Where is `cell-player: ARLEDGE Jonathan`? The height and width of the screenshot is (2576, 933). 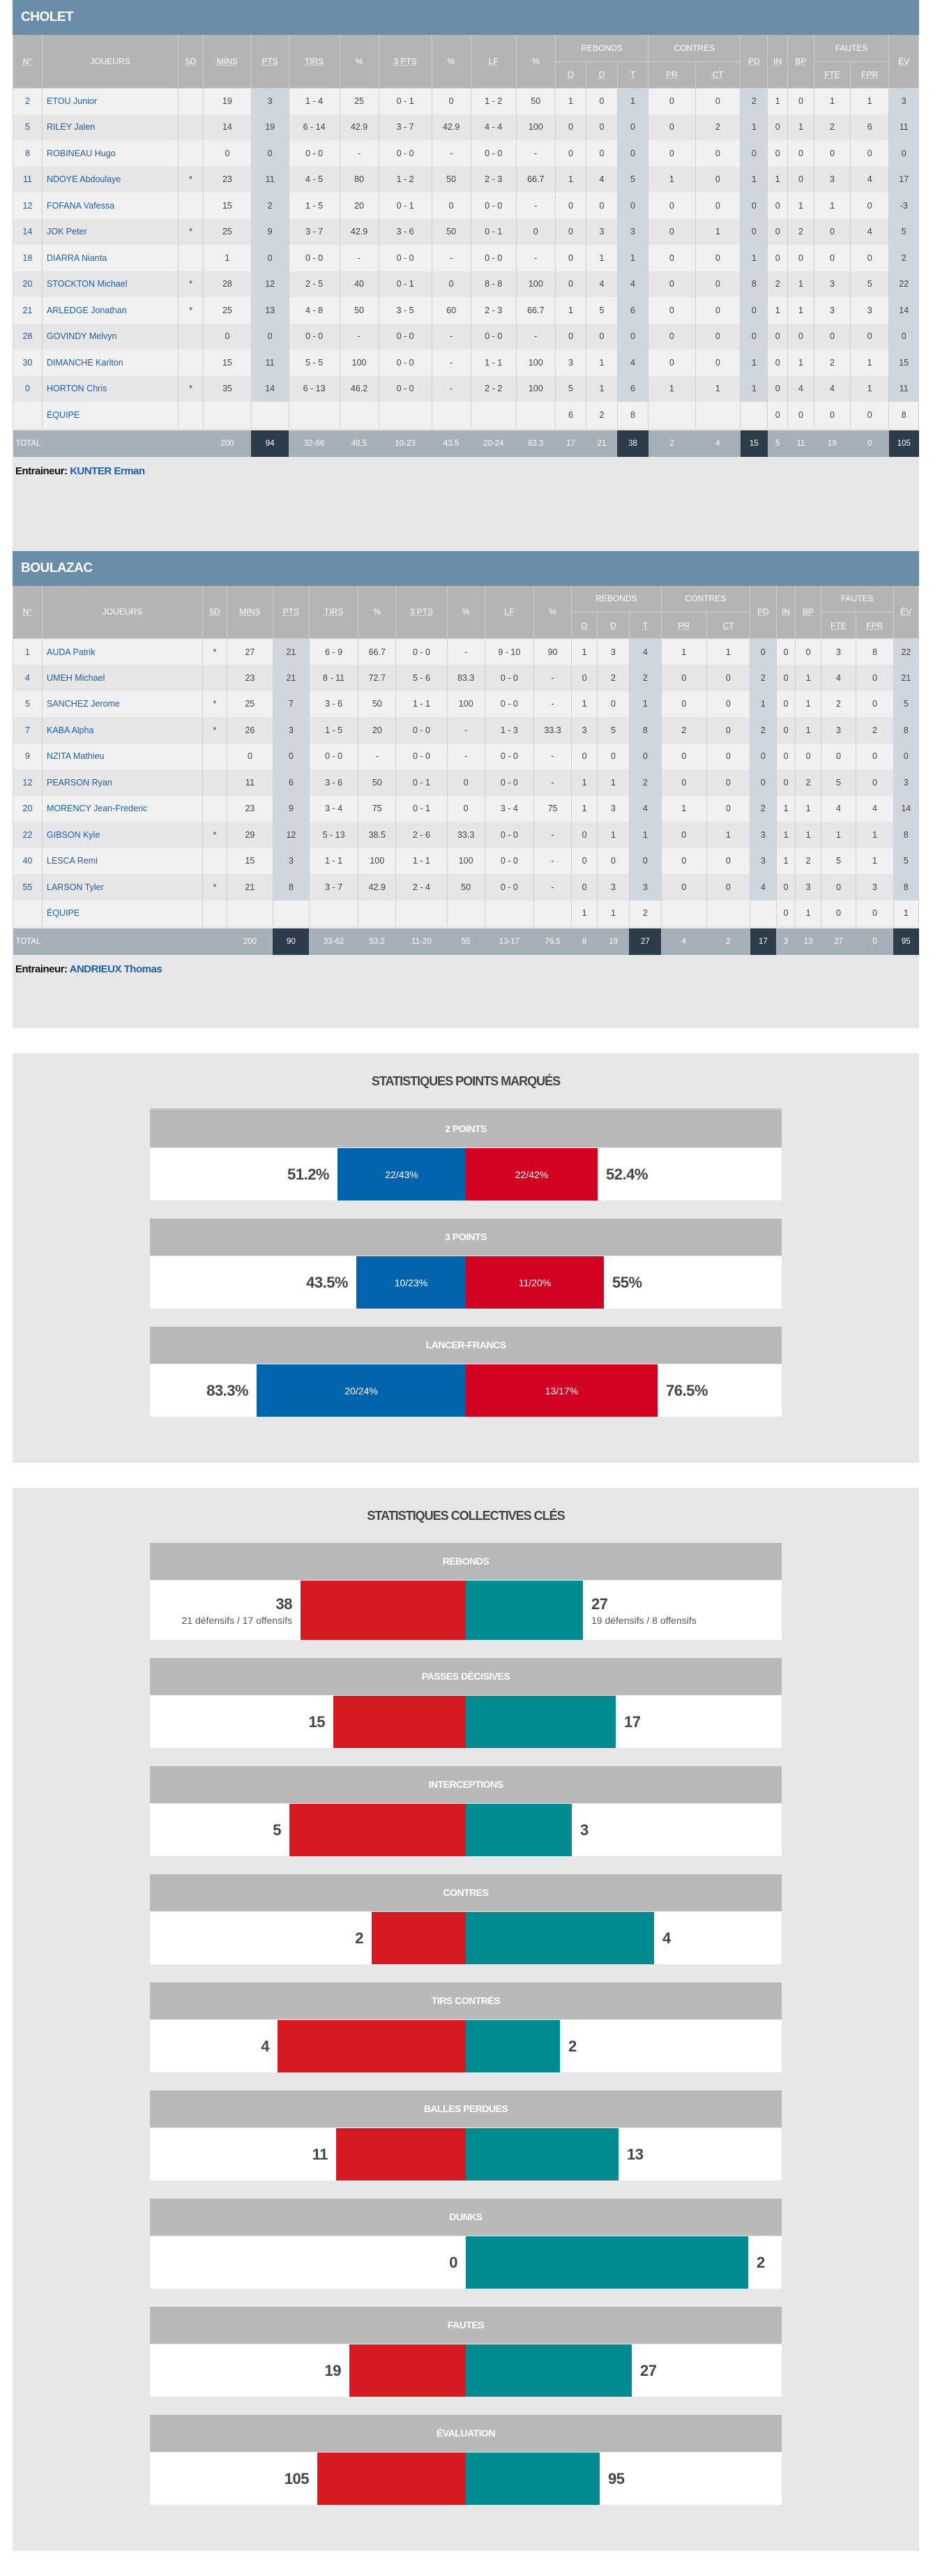
cell-player: ARLEDGE Jonathan is located at coordinates (111, 310).